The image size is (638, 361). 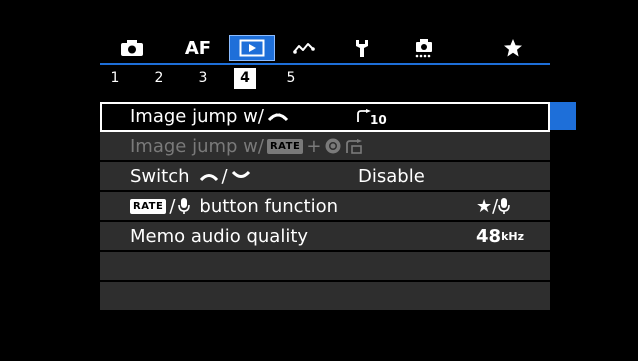 What do you see at coordinates (325, 48) in the screenshot?
I see `menu-tab-bar: AF` at bounding box center [325, 48].